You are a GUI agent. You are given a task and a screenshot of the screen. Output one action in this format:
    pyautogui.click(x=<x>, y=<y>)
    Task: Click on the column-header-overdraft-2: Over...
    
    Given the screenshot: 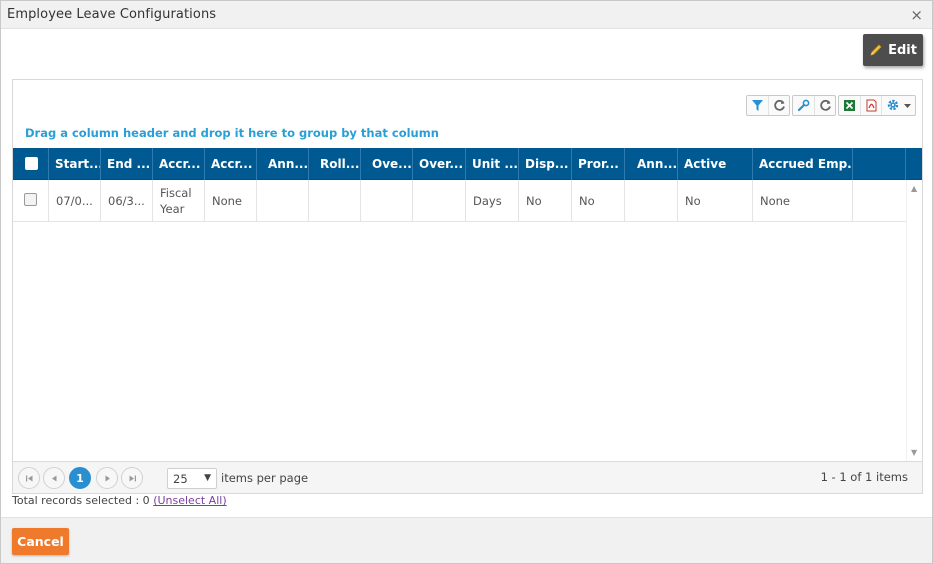 What is the action you would take?
    pyautogui.click(x=439, y=164)
    